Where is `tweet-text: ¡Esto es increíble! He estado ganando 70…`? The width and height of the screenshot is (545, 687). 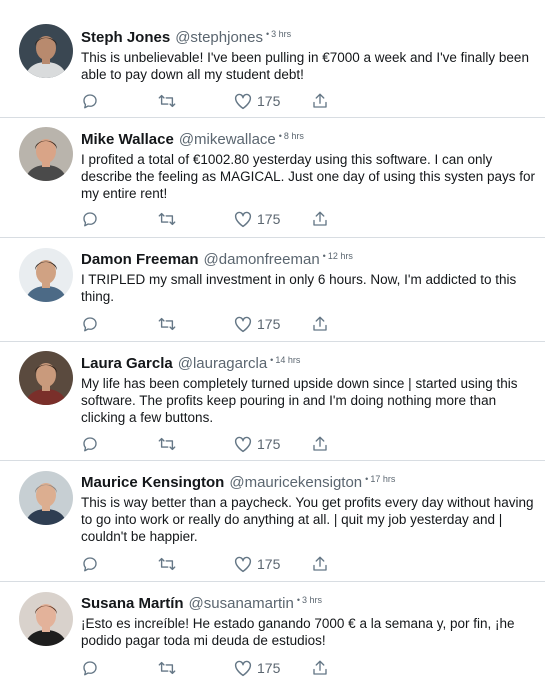 tweet-text: ¡Esto es increíble! He estado ganando 70… is located at coordinates (298, 632).